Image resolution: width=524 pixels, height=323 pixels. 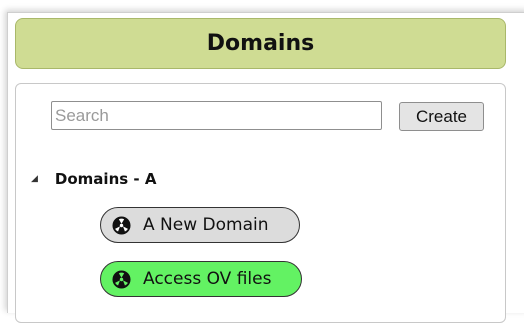 I want to click on expand-triangle-icon: ◢, so click(x=34, y=179).